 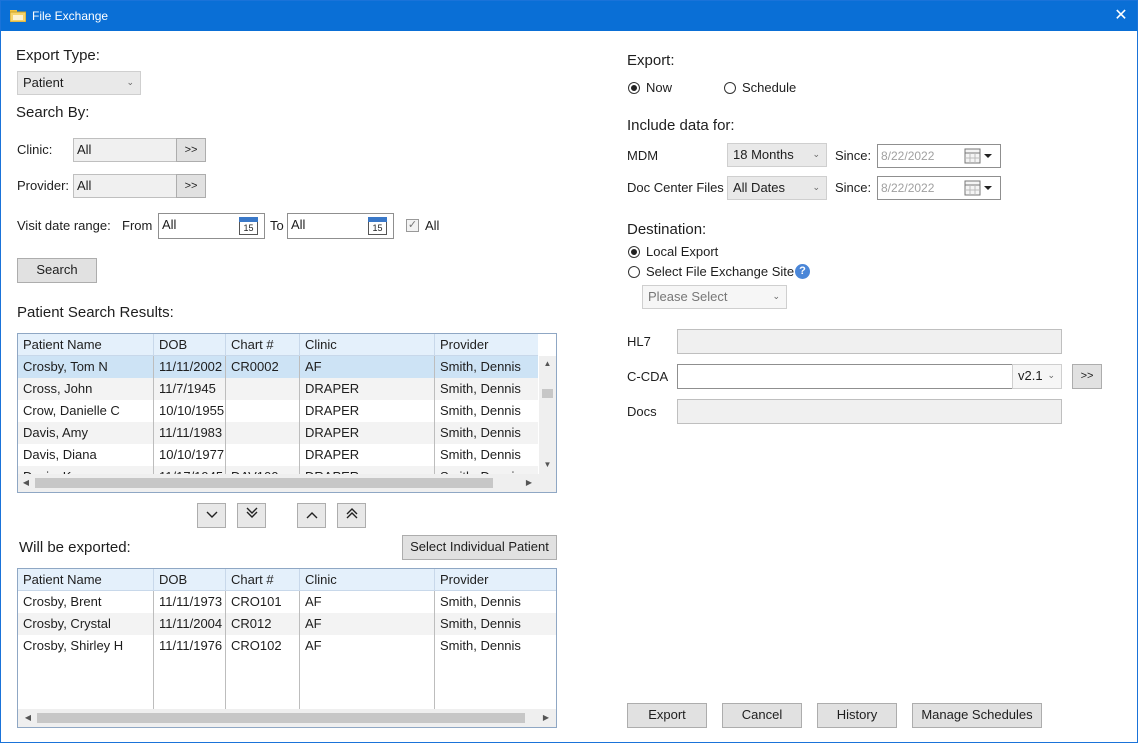 What do you see at coordinates (278, 389) in the screenshot?
I see `table-row: Cross, John 11/7/1945 DRAPER Smith, Dennis` at bounding box center [278, 389].